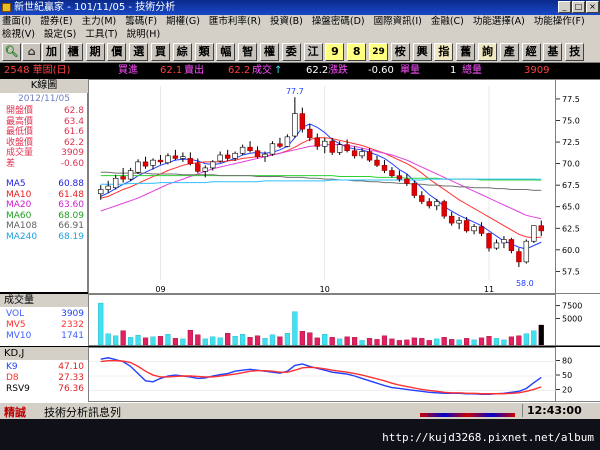 Image resolution: width=600 pixels, height=450 pixels. Describe the element at coordinates (60, 34) in the screenshot. I see `menu-item-row2-1: 設定(S)` at that location.